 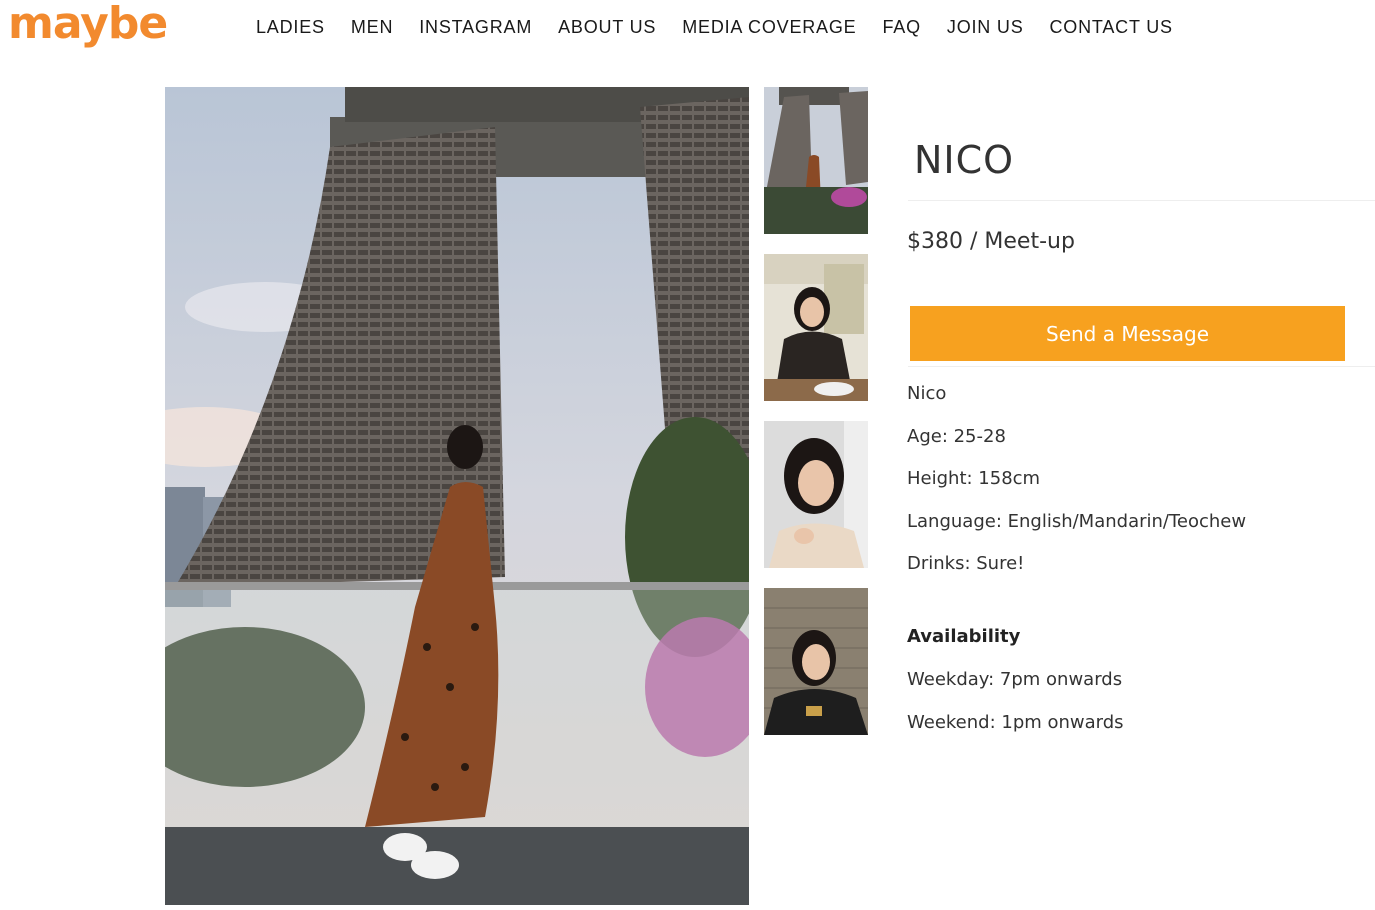 What do you see at coordinates (1111, 27) in the screenshot?
I see `nav-contact-us: CONTACT US` at bounding box center [1111, 27].